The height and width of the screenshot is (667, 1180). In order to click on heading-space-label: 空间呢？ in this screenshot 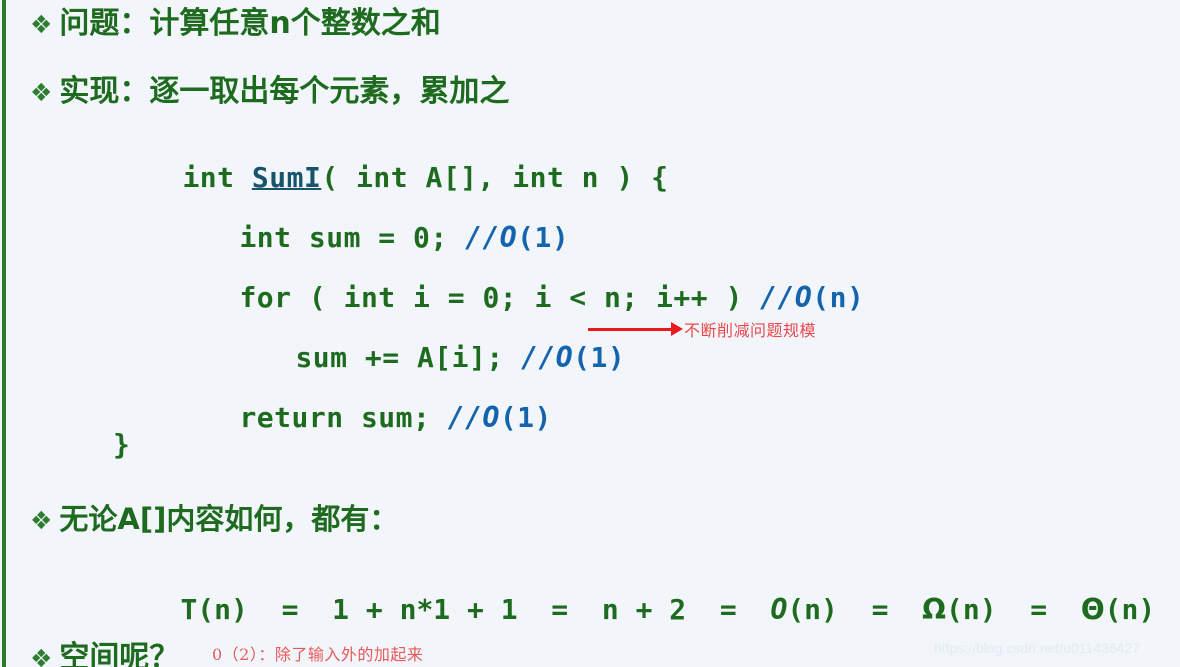, I will do `click(119, 653)`.